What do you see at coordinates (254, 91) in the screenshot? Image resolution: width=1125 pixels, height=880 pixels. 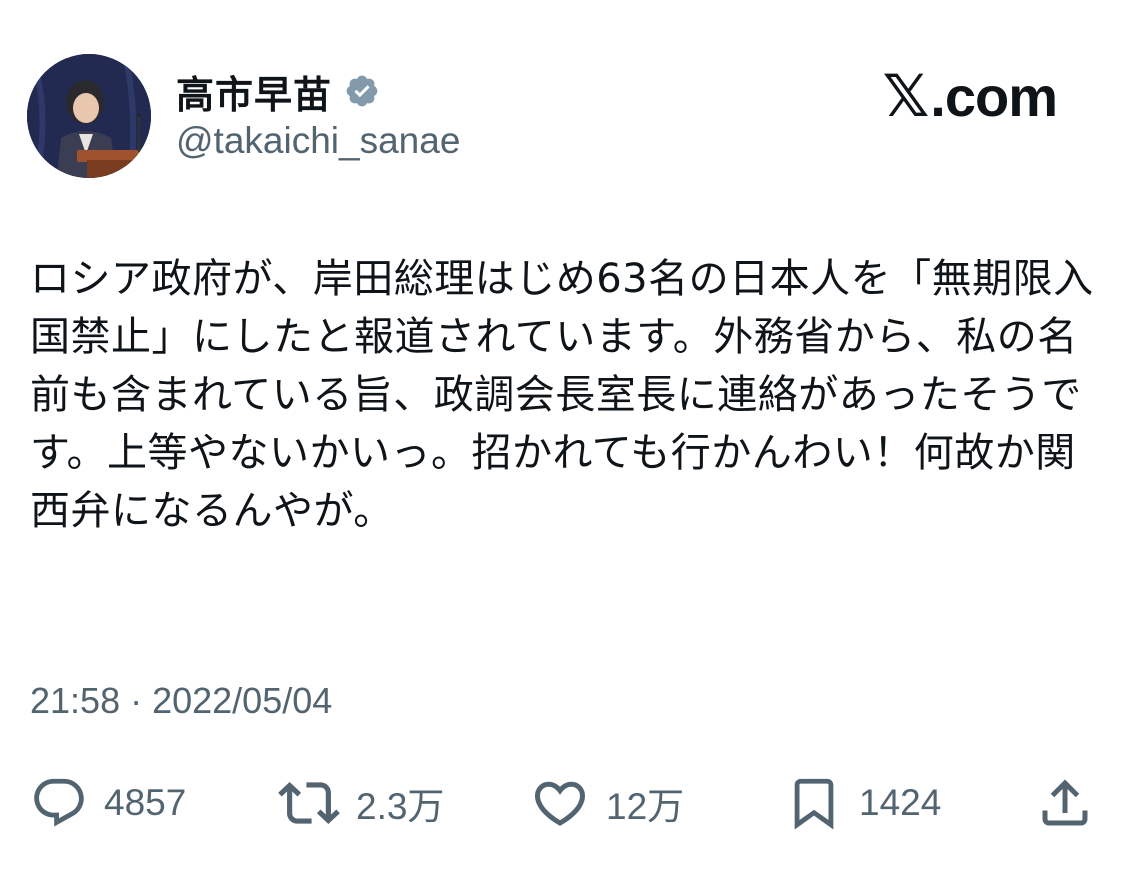 I see `display-name: 高市早苗` at bounding box center [254, 91].